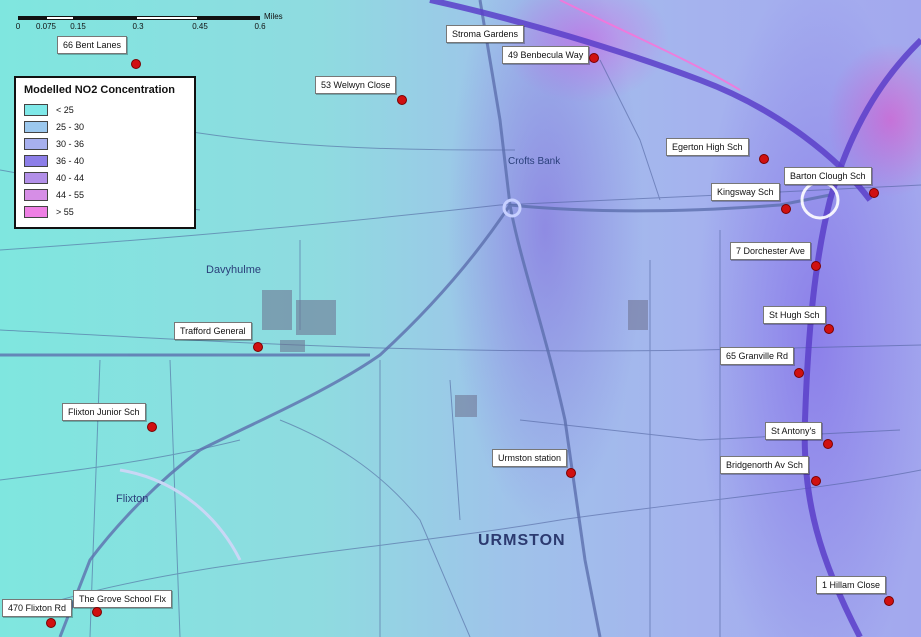 Image resolution: width=921 pixels, height=637 pixels. Describe the element at coordinates (99, 90) in the screenshot. I see `legend-title: Modelled NO2 Concentration` at that location.